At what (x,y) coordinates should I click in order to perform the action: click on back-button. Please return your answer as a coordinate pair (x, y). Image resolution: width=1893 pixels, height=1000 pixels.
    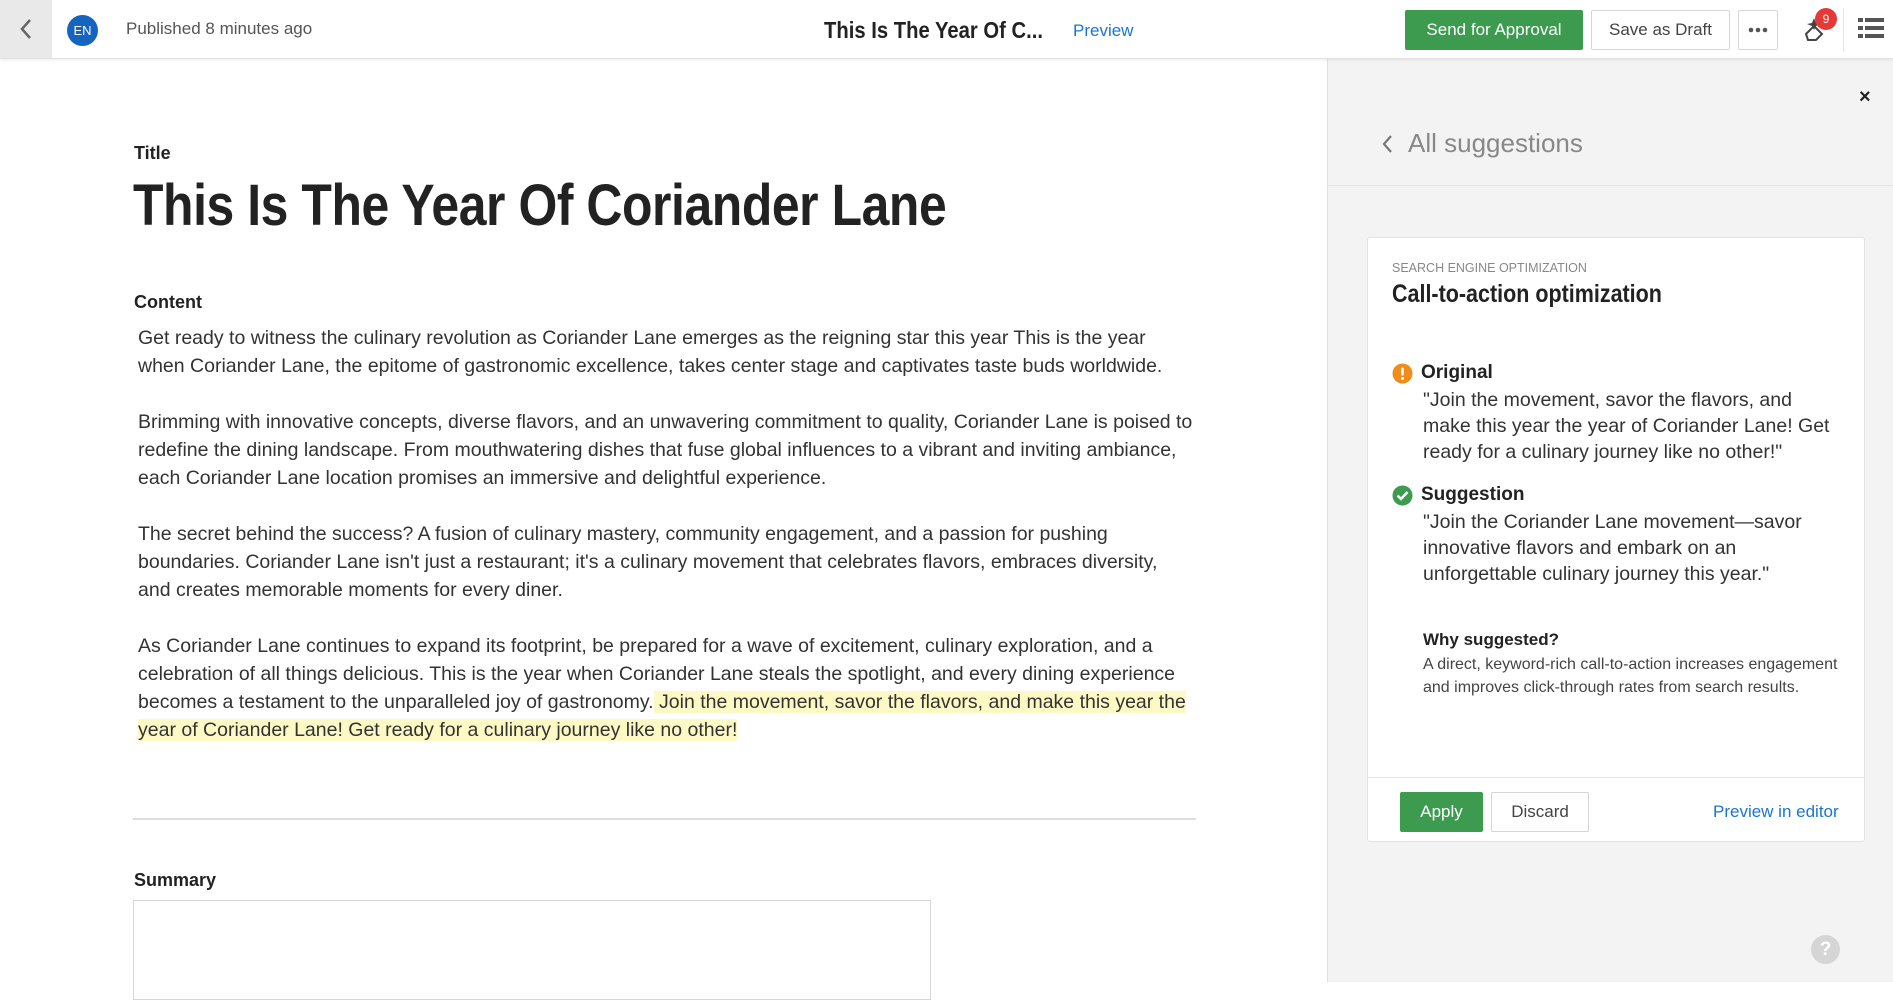
    Looking at the image, I should click on (26, 29).